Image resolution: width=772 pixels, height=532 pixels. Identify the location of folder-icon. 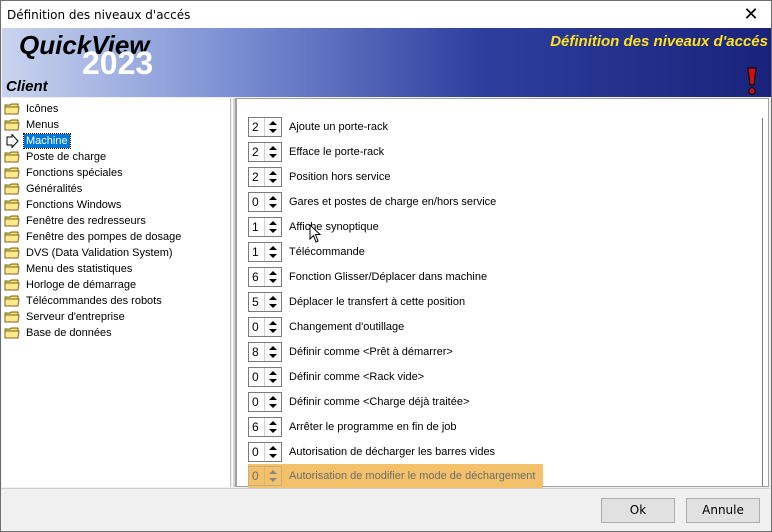
(12, 253).